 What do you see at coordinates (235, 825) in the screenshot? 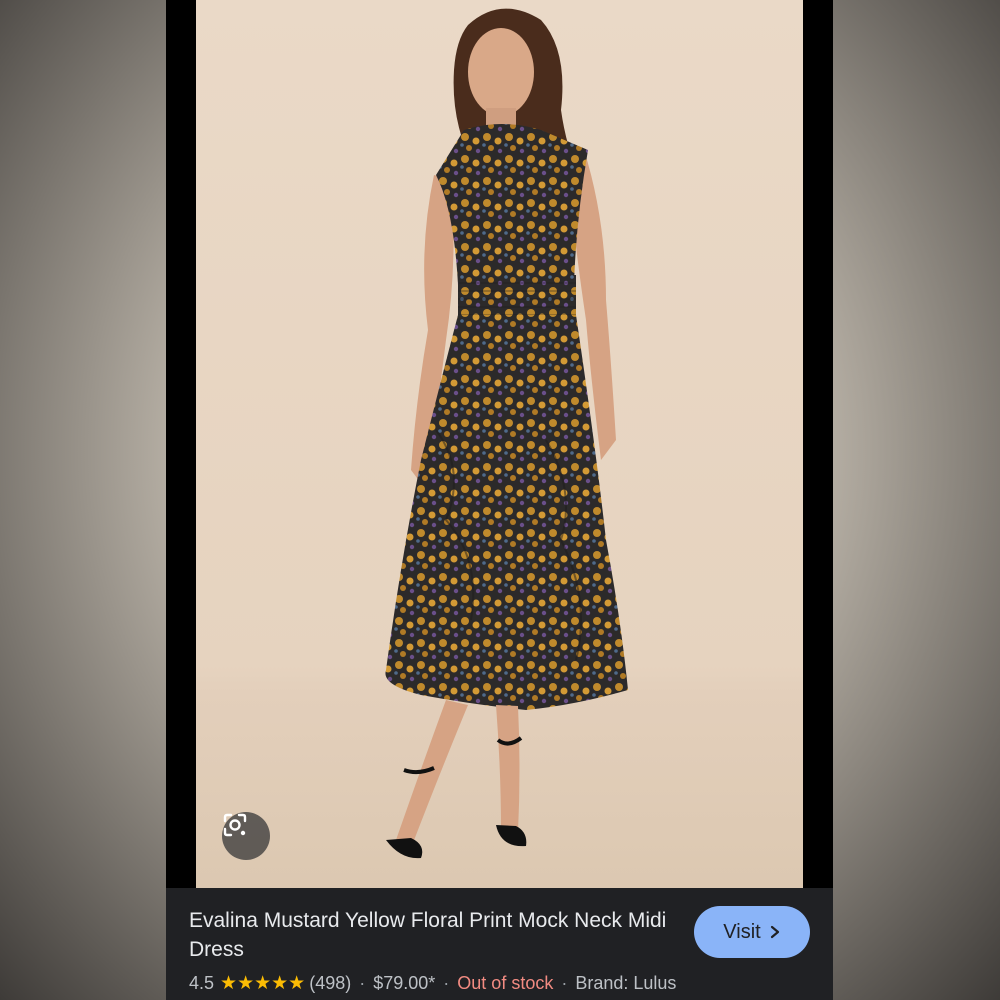
I see `lens-search-icon` at bounding box center [235, 825].